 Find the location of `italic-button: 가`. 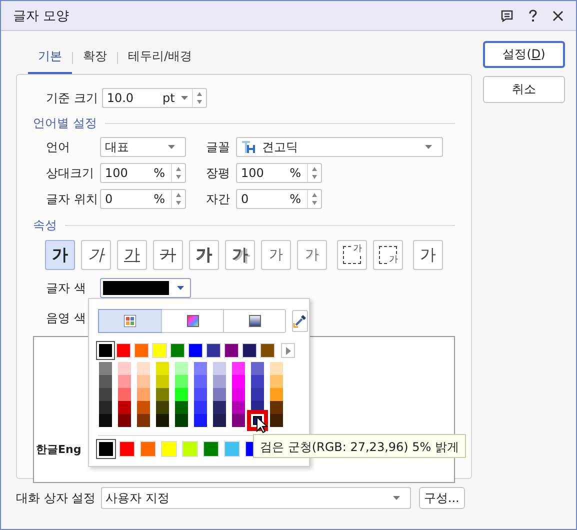

italic-button: 가 is located at coordinates (96, 255).